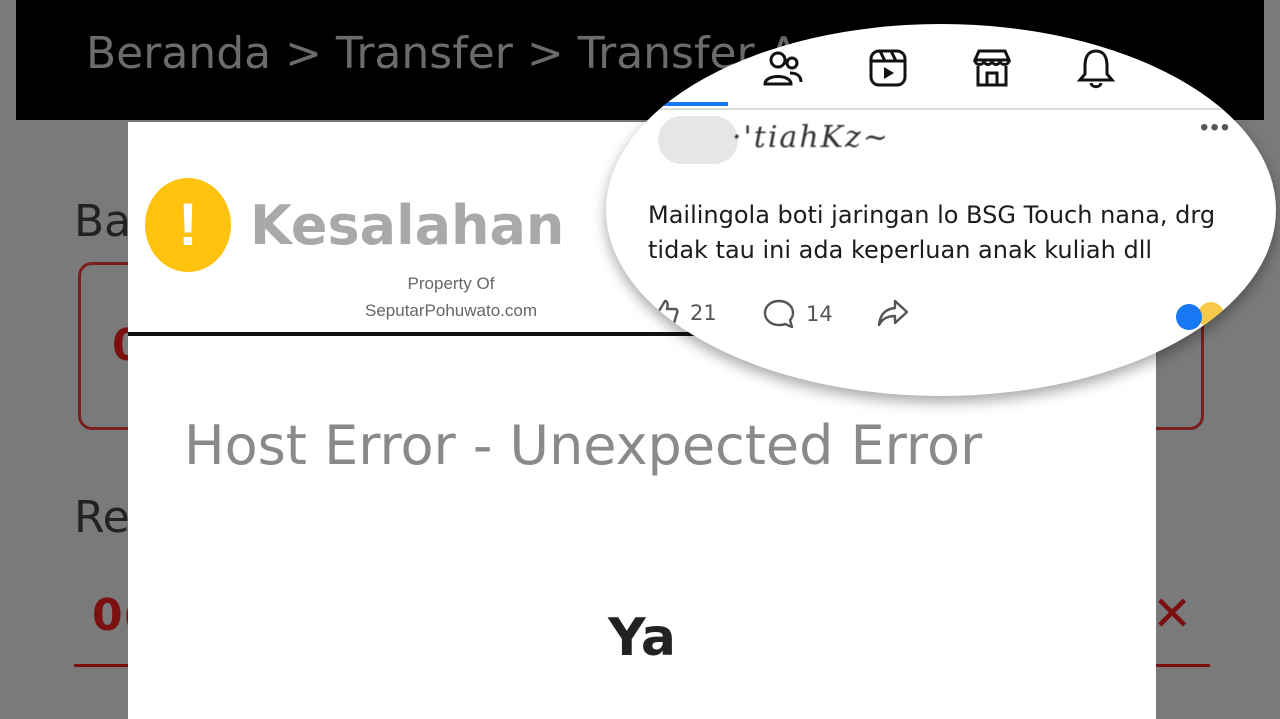 The image size is (1280, 719). What do you see at coordinates (188, 225) in the screenshot?
I see `exclamation-icon: !` at bounding box center [188, 225].